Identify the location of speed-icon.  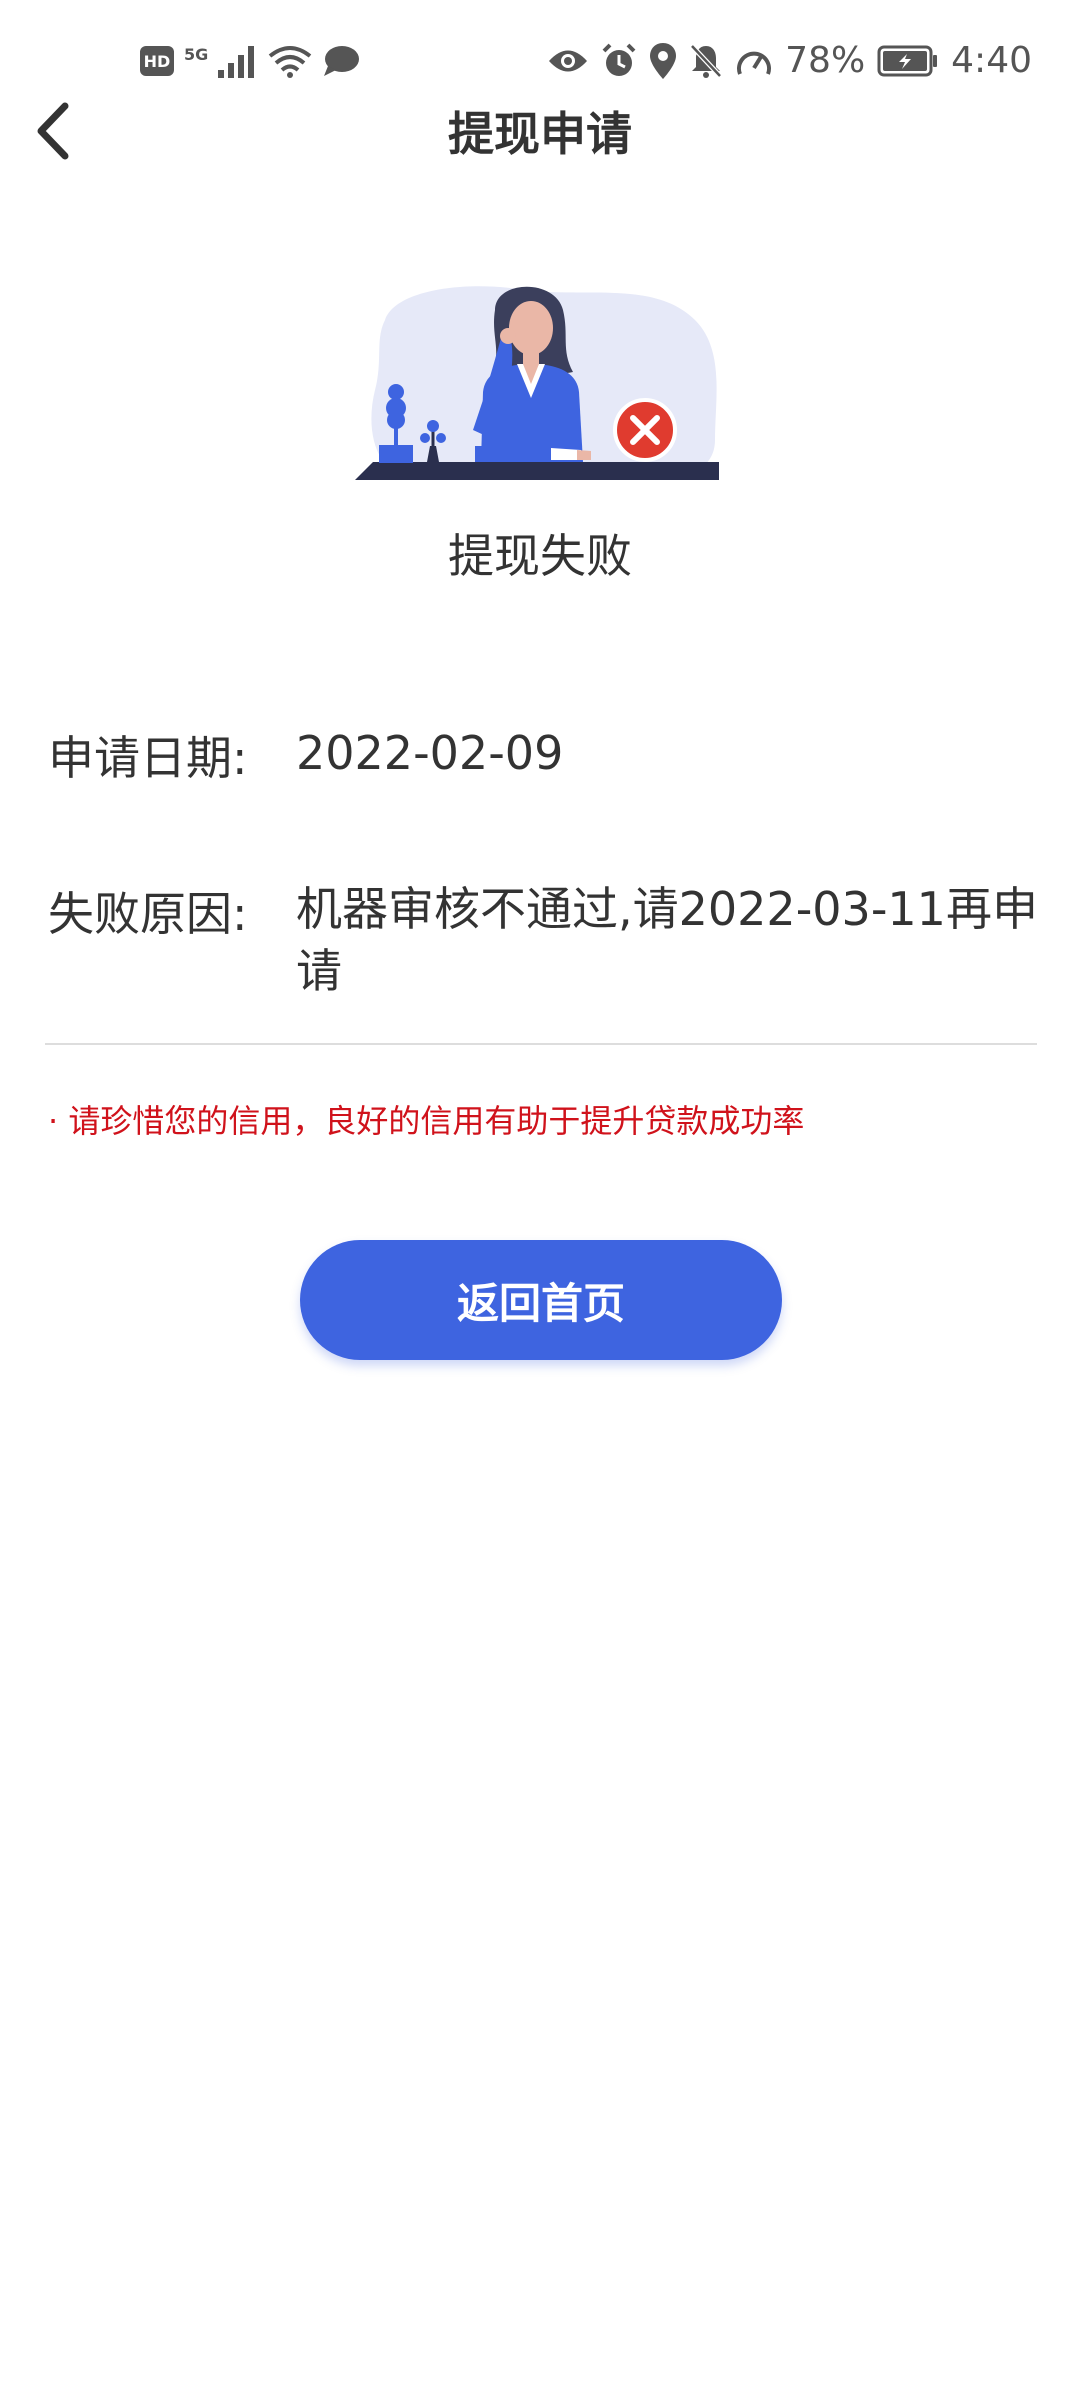
(754, 63).